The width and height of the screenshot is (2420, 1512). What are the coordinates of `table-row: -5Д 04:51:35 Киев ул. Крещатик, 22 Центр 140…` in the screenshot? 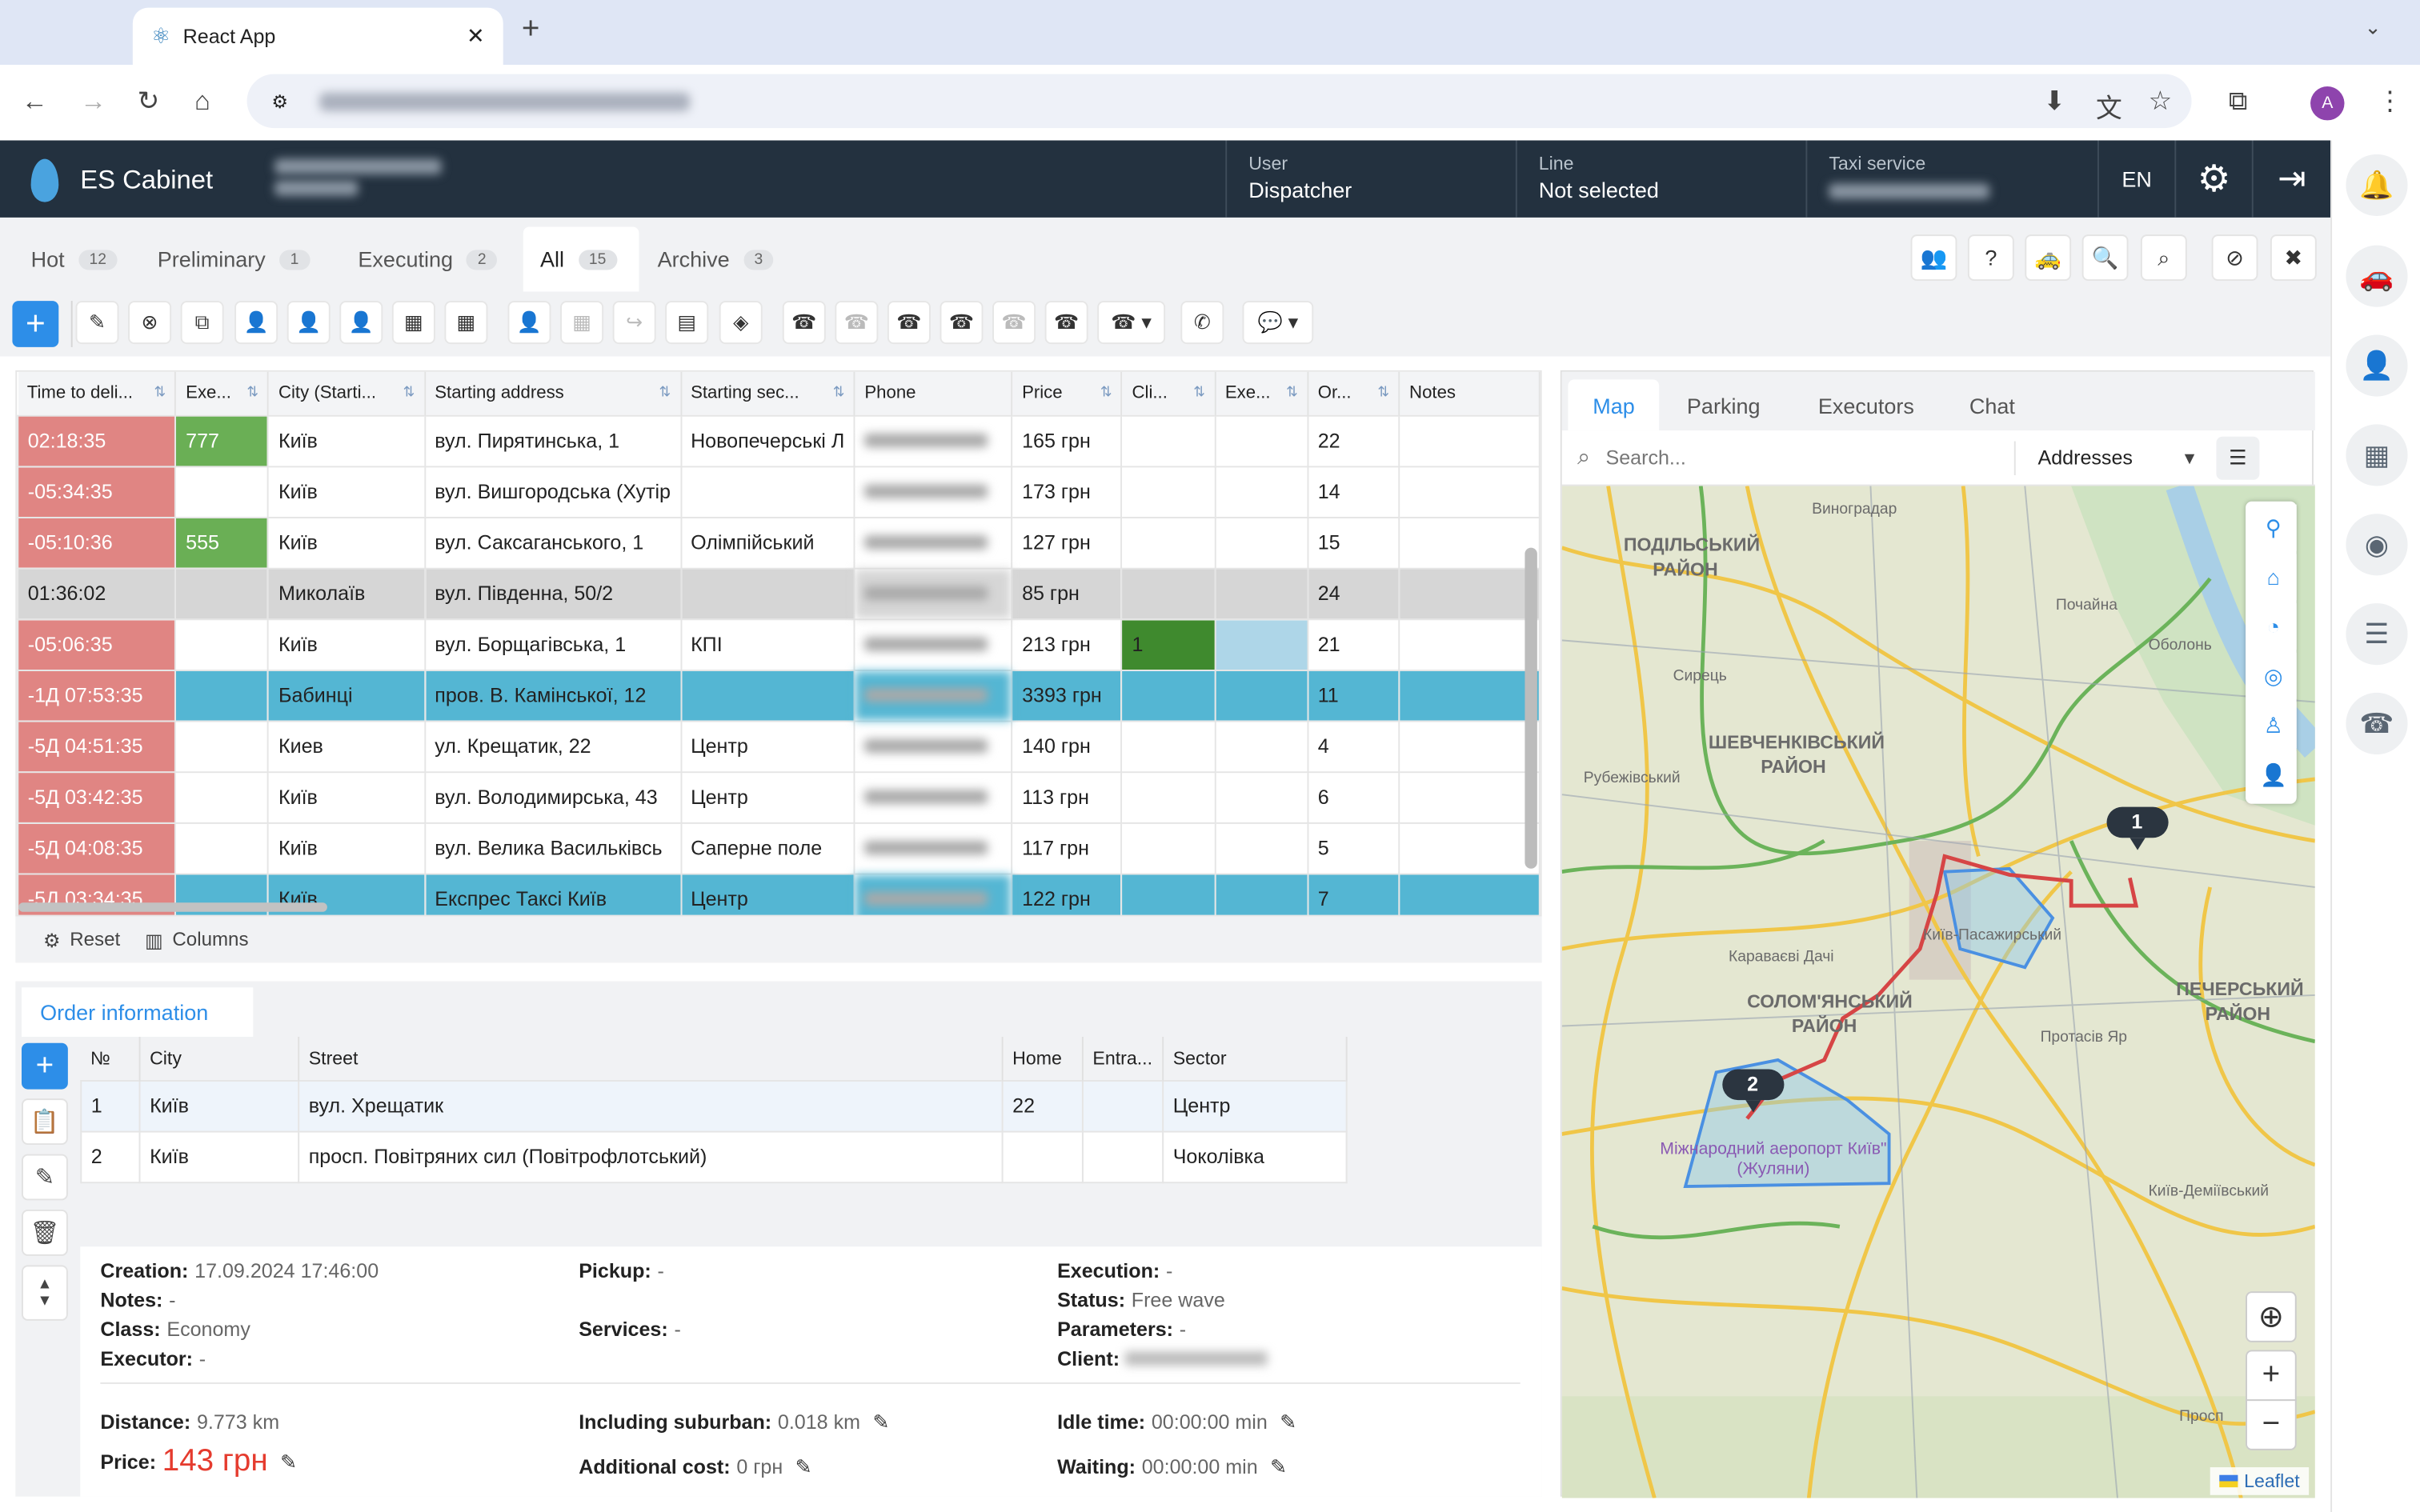 It's located at (779, 746).